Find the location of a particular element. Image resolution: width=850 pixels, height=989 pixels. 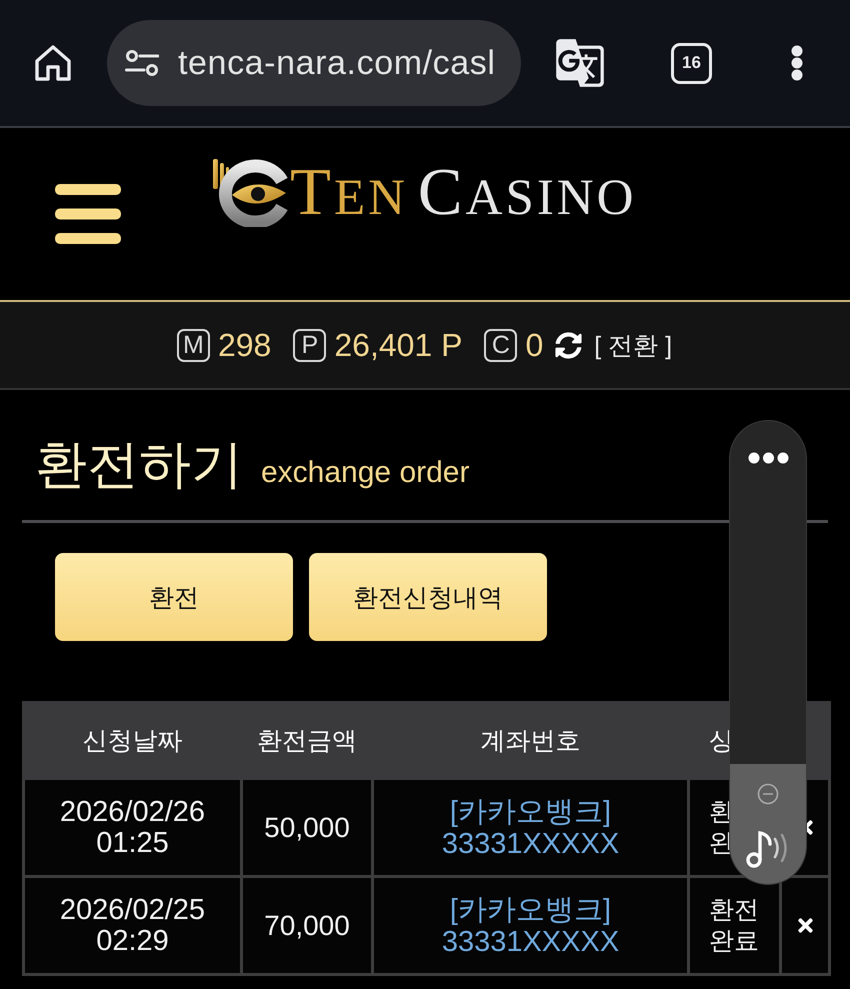

date-cell: 2026/02/25 02:29 is located at coordinates (133, 925).